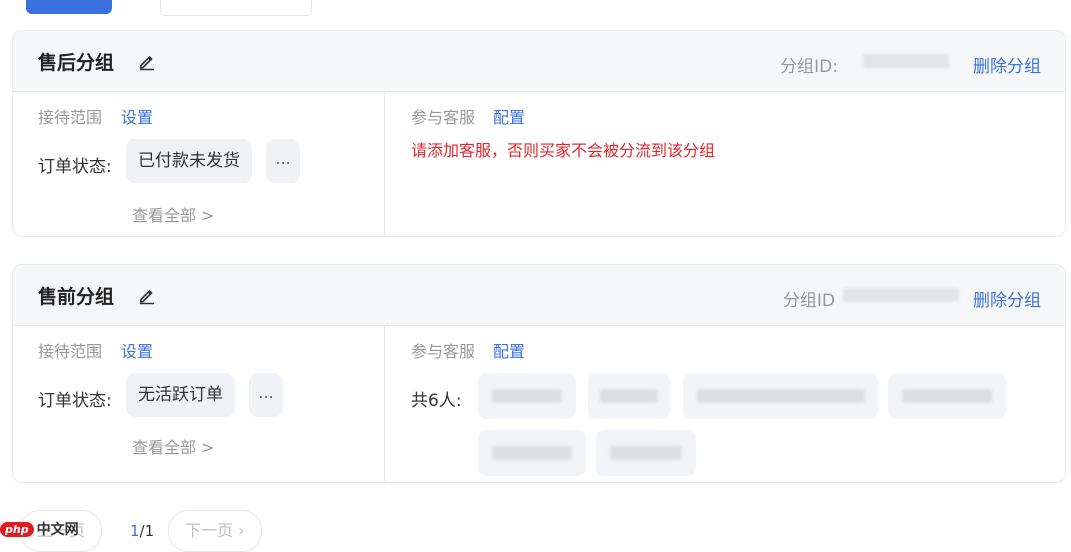  What do you see at coordinates (539, 295) in the screenshot?
I see `group-card-header: 售前分组 分组ID 删除分组` at bounding box center [539, 295].